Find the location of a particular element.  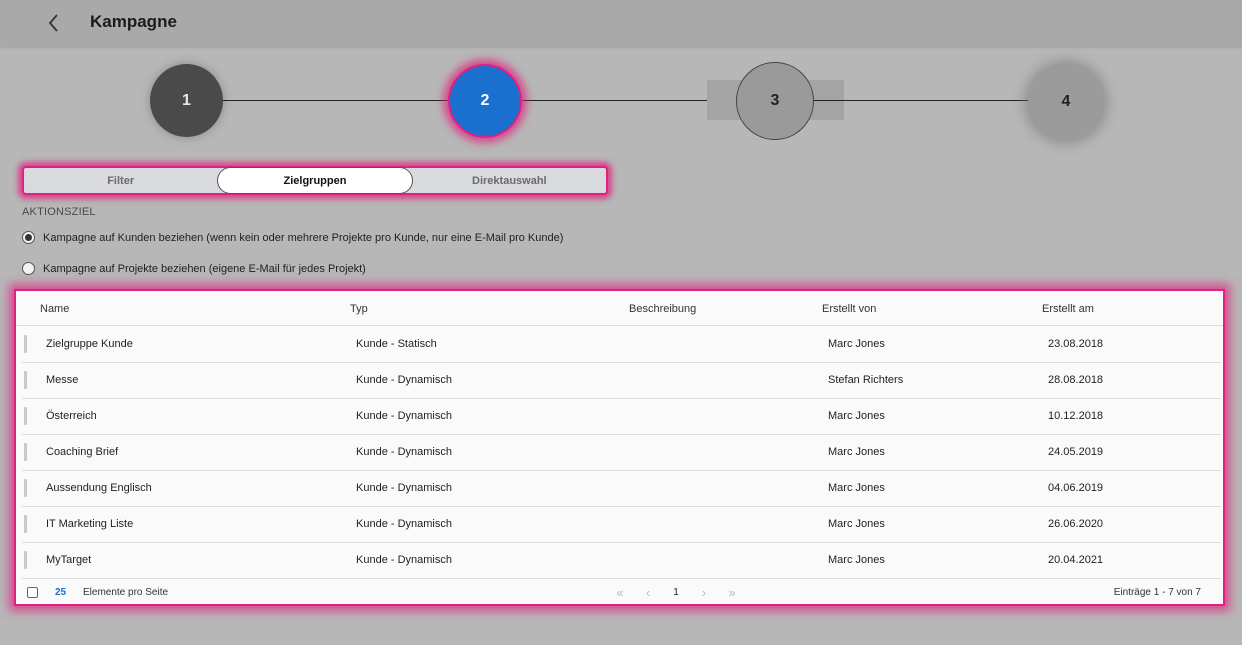

page-size-select: 25 is located at coordinates (60, 592).